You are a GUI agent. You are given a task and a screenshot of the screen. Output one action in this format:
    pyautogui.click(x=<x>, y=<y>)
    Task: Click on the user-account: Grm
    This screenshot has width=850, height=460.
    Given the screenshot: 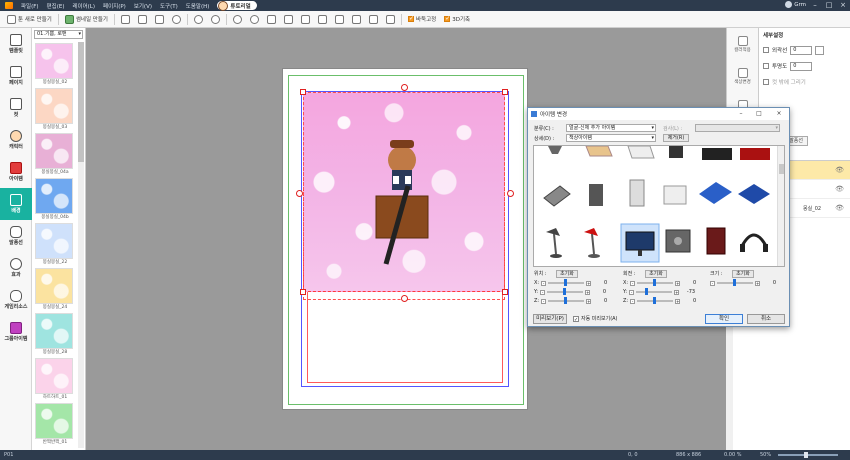 What is the action you would take?
    pyautogui.click(x=795, y=4)
    